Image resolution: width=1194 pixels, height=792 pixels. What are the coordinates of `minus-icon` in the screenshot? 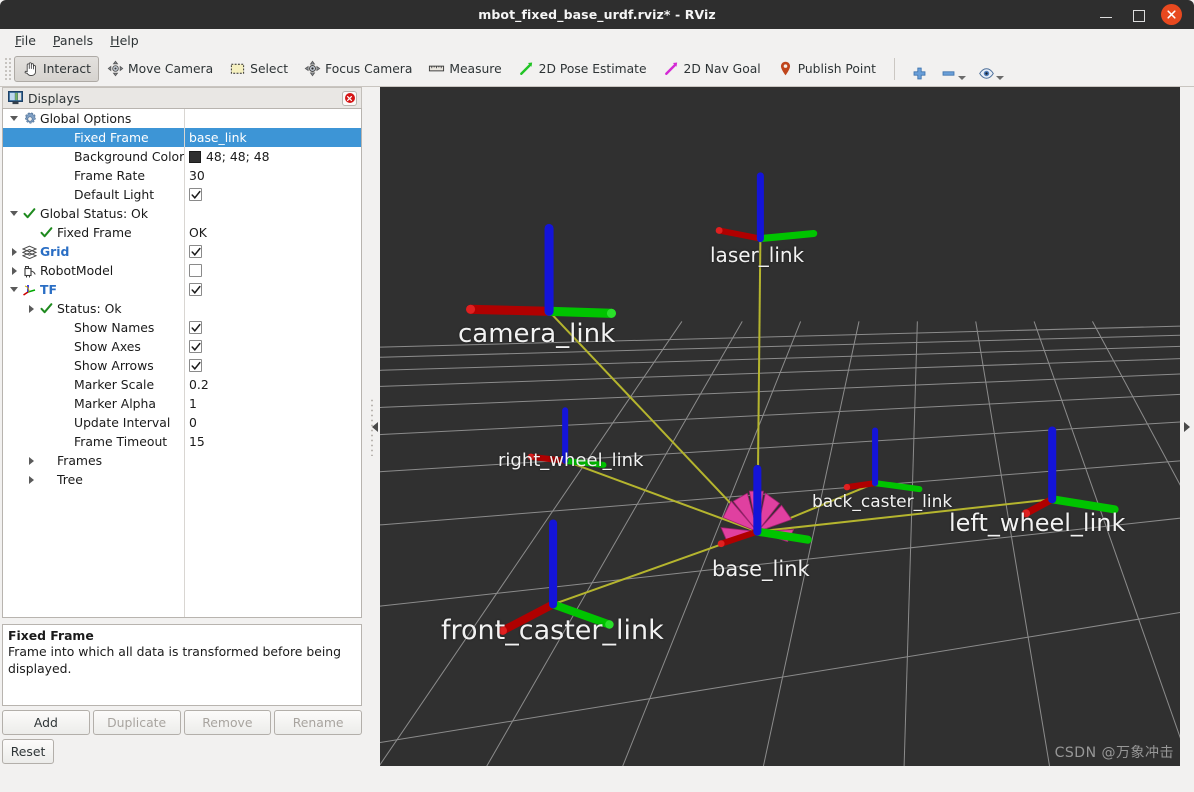 It's located at (948, 73).